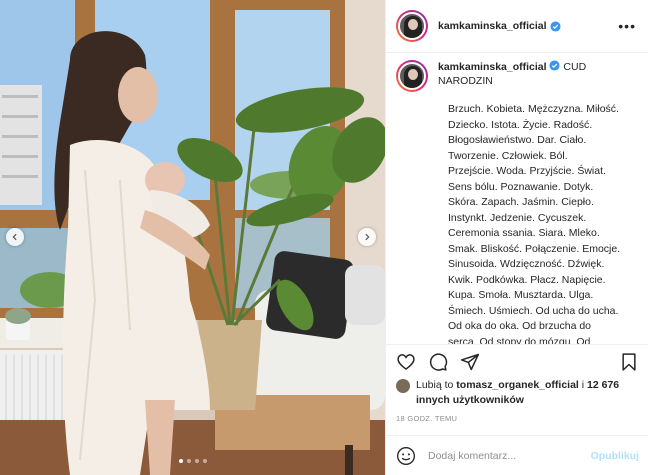 The width and height of the screenshot is (648, 475). I want to click on post-header: kamkaminska_official •••, so click(517, 26).